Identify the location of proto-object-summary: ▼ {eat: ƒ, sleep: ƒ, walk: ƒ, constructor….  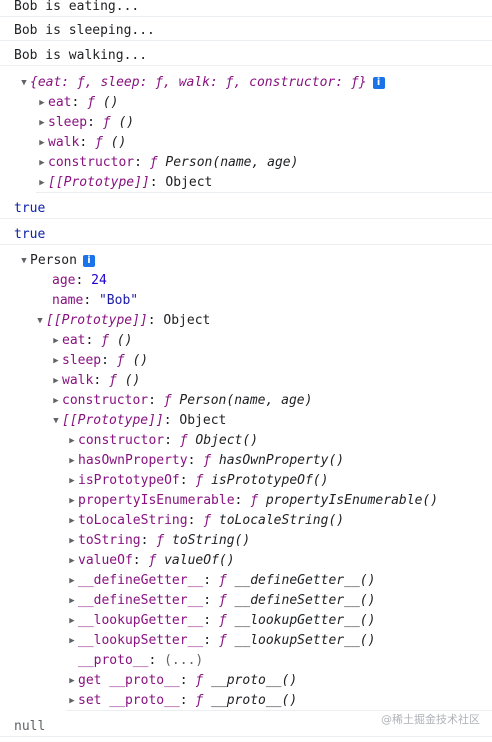
(255, 83).